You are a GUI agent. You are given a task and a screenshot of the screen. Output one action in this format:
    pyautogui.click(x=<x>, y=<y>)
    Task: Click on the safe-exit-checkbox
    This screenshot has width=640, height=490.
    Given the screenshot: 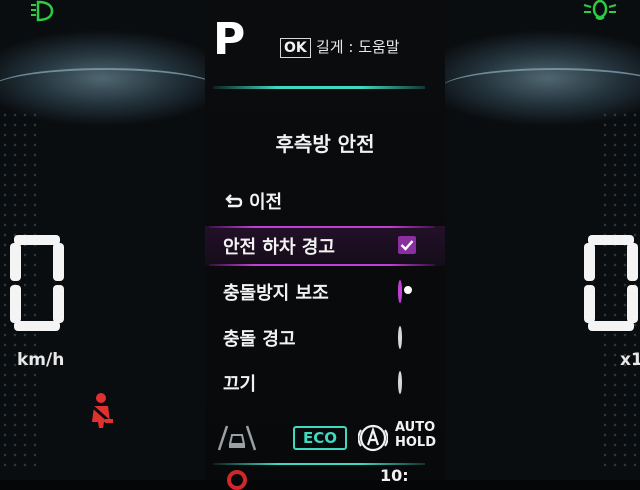 What is the action you would take?
    pyautogui.click(x=408, y=246)
    